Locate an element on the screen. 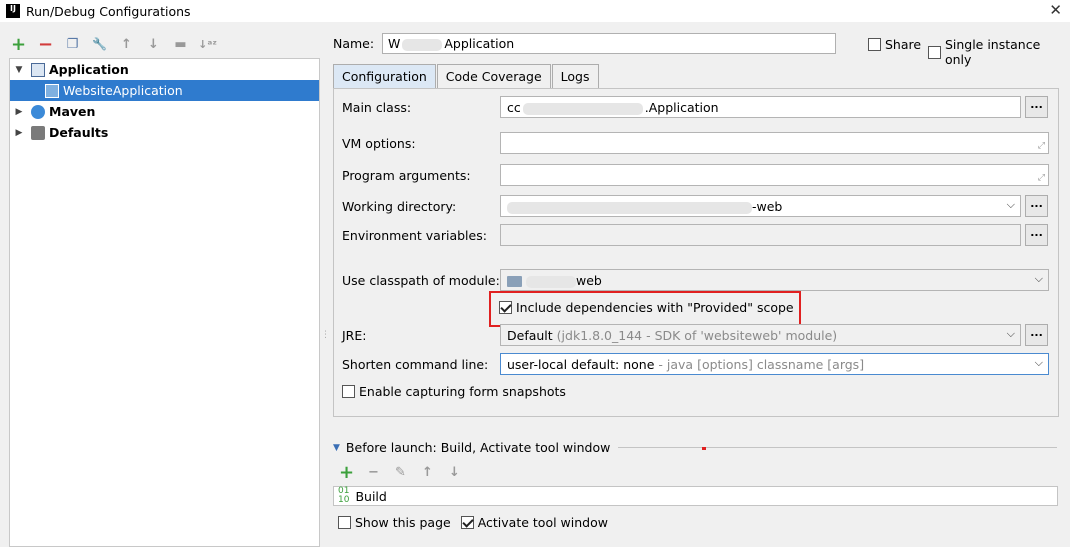 The width and height of the screenshot is (1070, 547). edit-defaults-icon: 🔧 is located at coordinates (99, 44).